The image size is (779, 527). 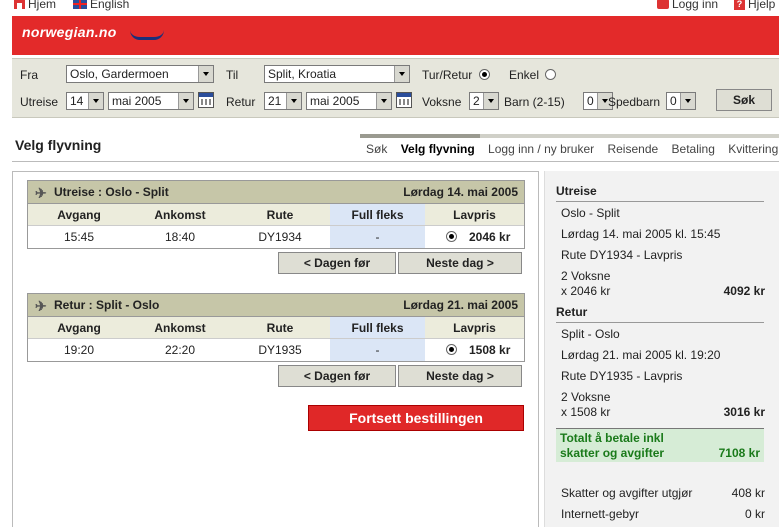 What do you see at coordinates (641, 234) in the screenshot?
I see `summary-utreise-time: Lørdag 14. mai 2005 kl. 15:45` at bounding box center [641, 234].